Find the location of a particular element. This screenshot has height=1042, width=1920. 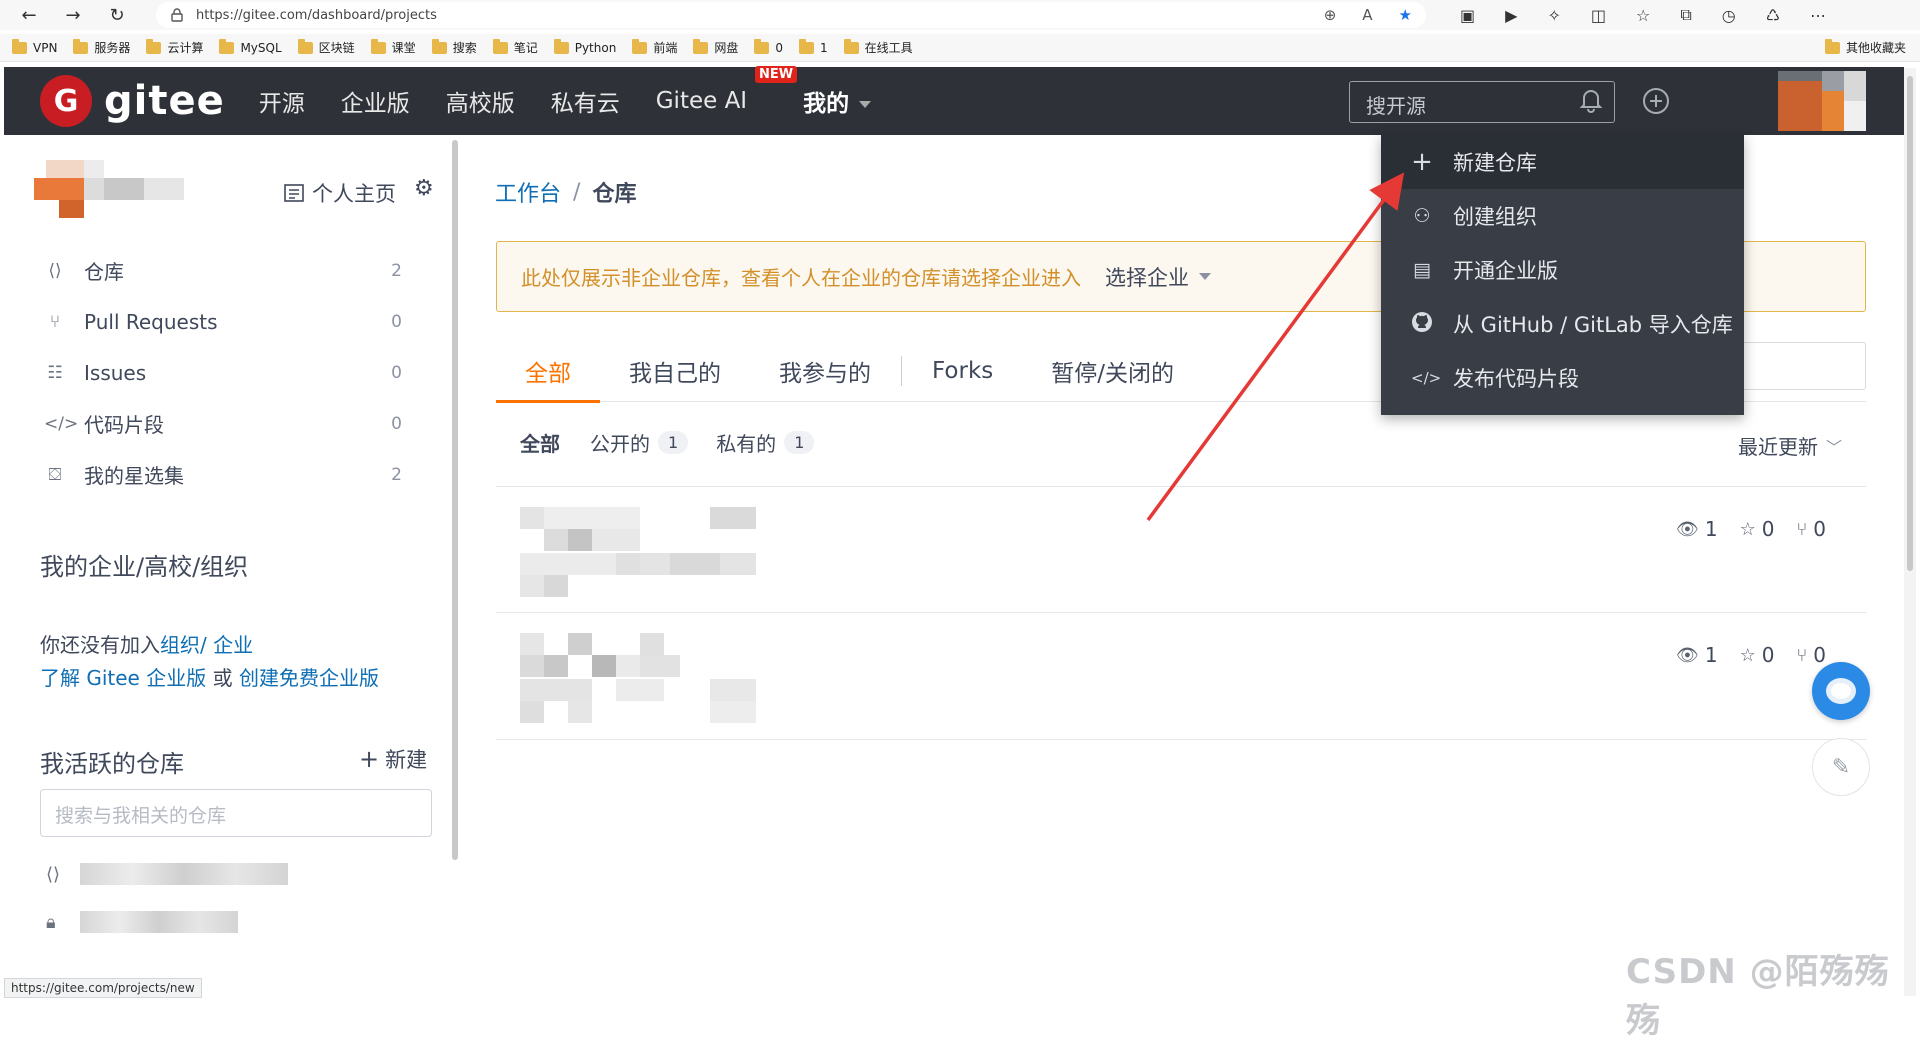

bookmark-1: 1 is located at coordinates (813, 46).